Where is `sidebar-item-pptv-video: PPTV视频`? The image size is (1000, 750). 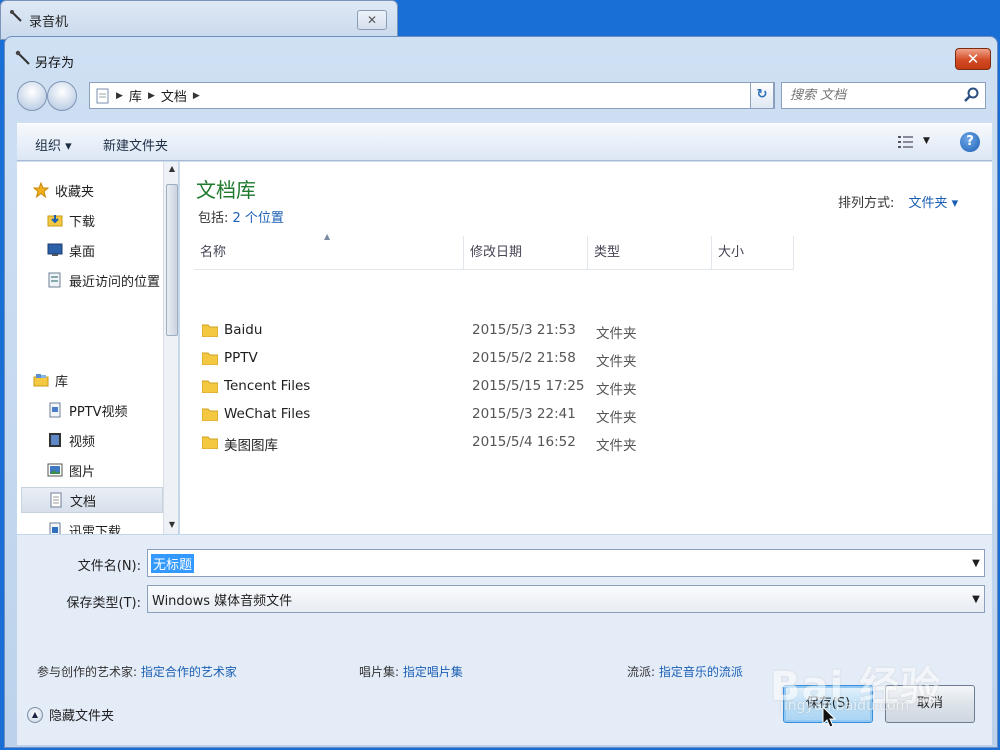 sidebar-item-pptv-video: PPTV视频 is located at coordinates (112, 410).